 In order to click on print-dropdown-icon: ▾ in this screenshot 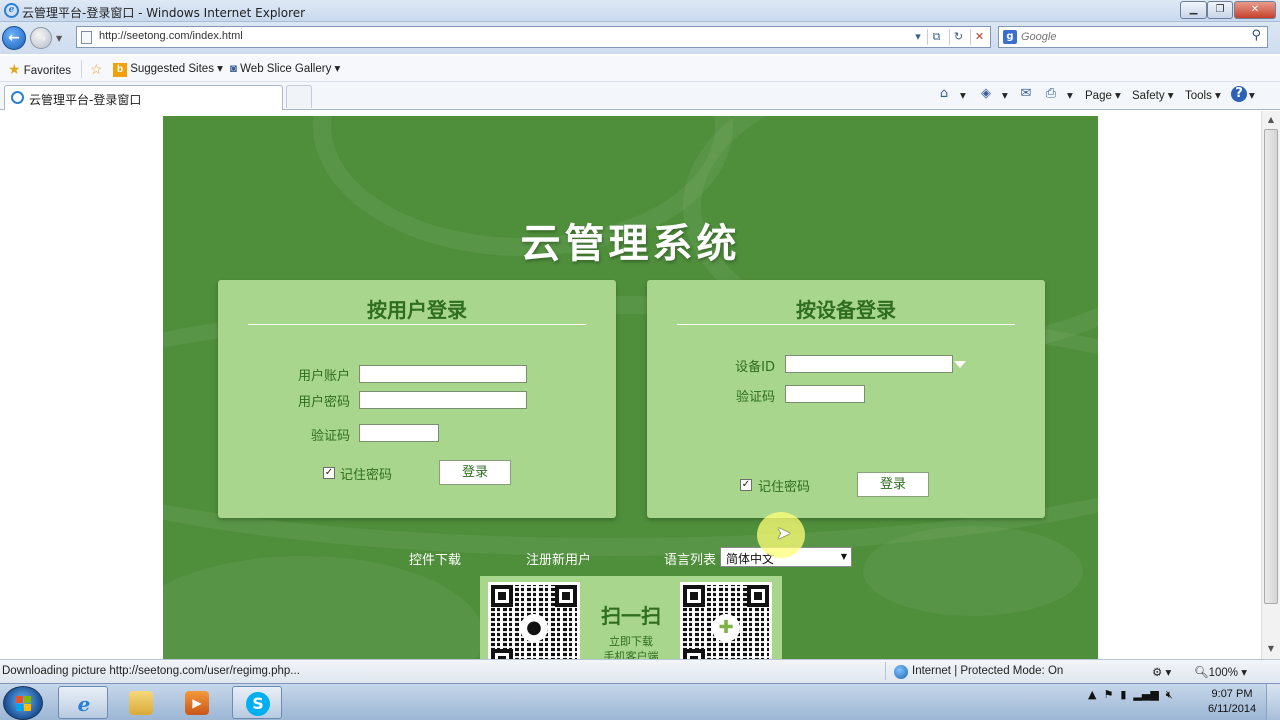, I will do `click(1070, 95)`.